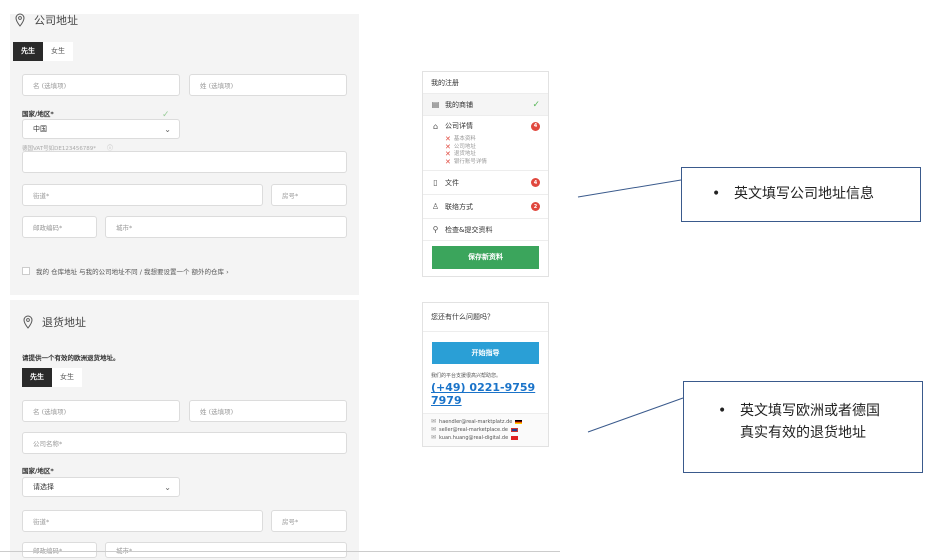 This screenshot has height=560, width=942. What do you see at coordinates (496, 139) in the screenshot?
I see `subitem-basic-info: ✕ 基本资料` at bounding box center [496, 139].